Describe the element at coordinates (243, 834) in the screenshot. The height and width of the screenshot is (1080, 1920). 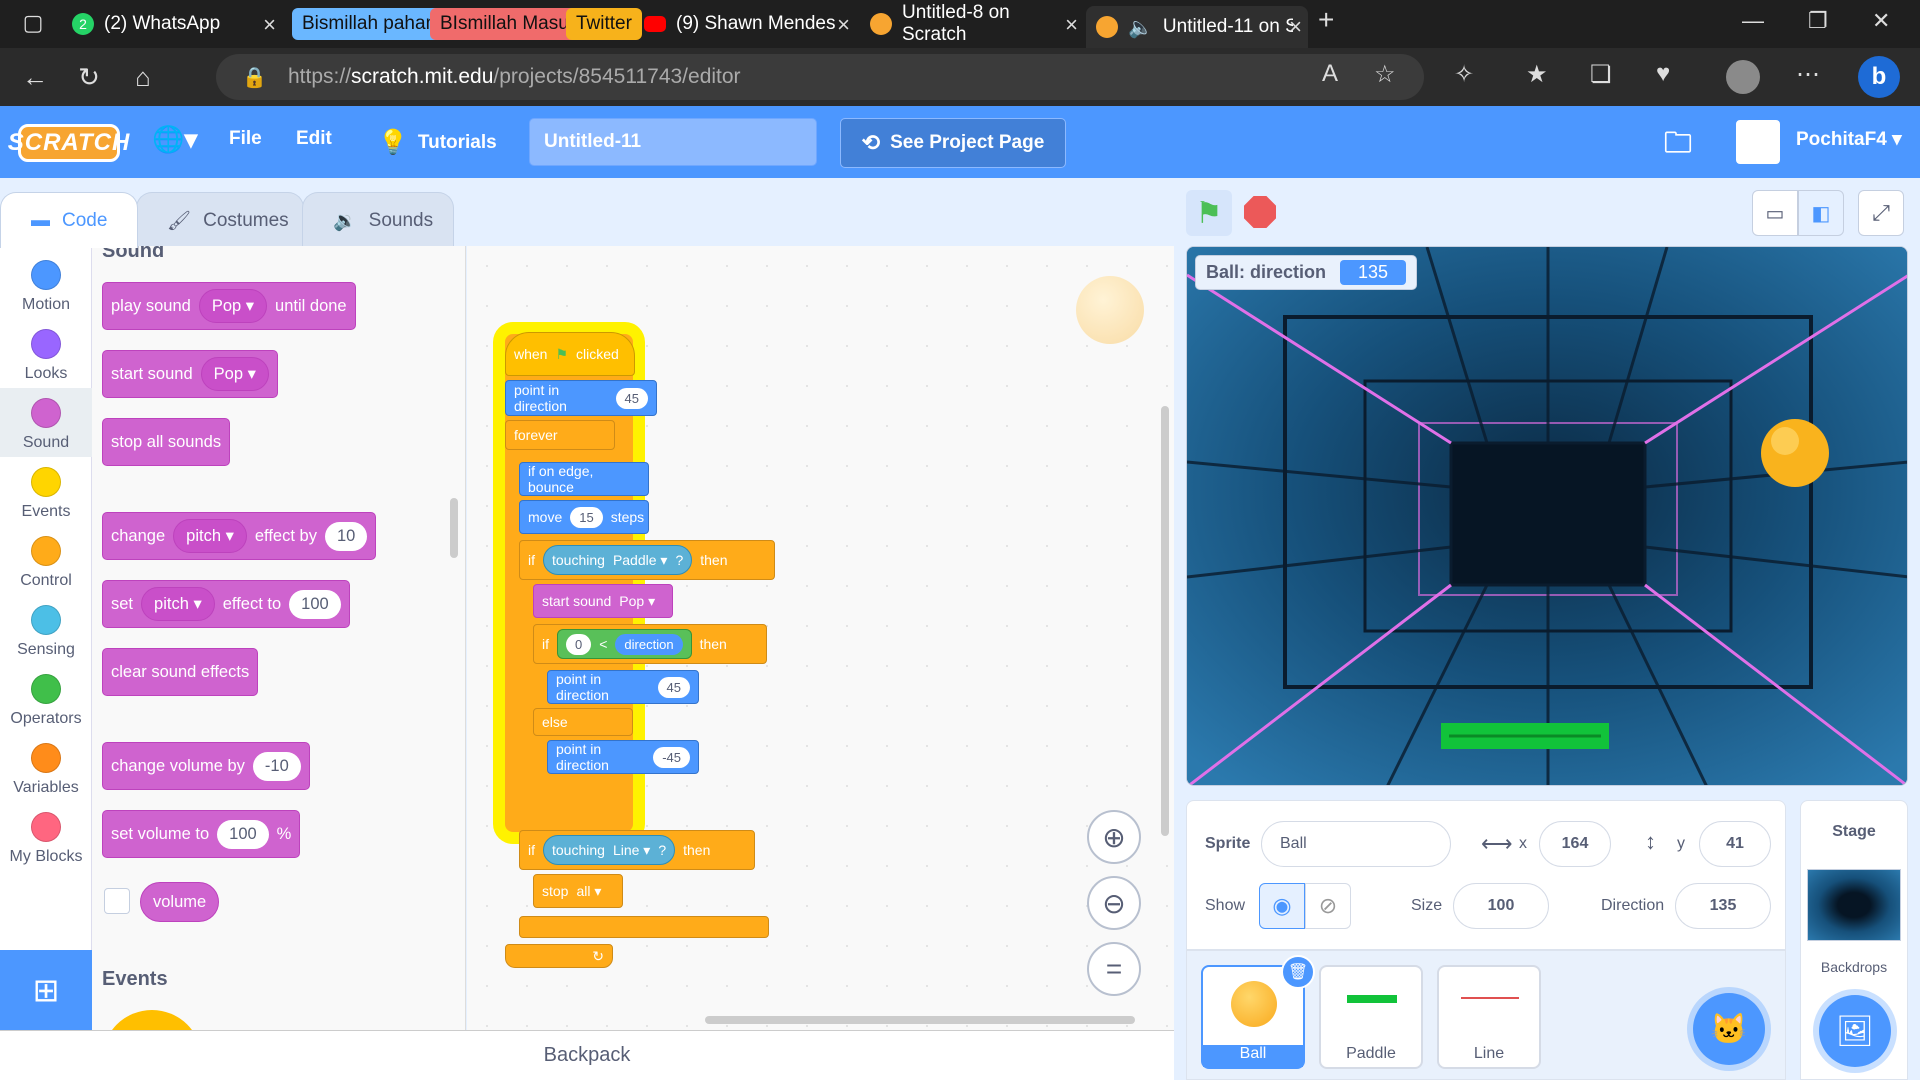
I see `volume-value-input: 100` at that location.